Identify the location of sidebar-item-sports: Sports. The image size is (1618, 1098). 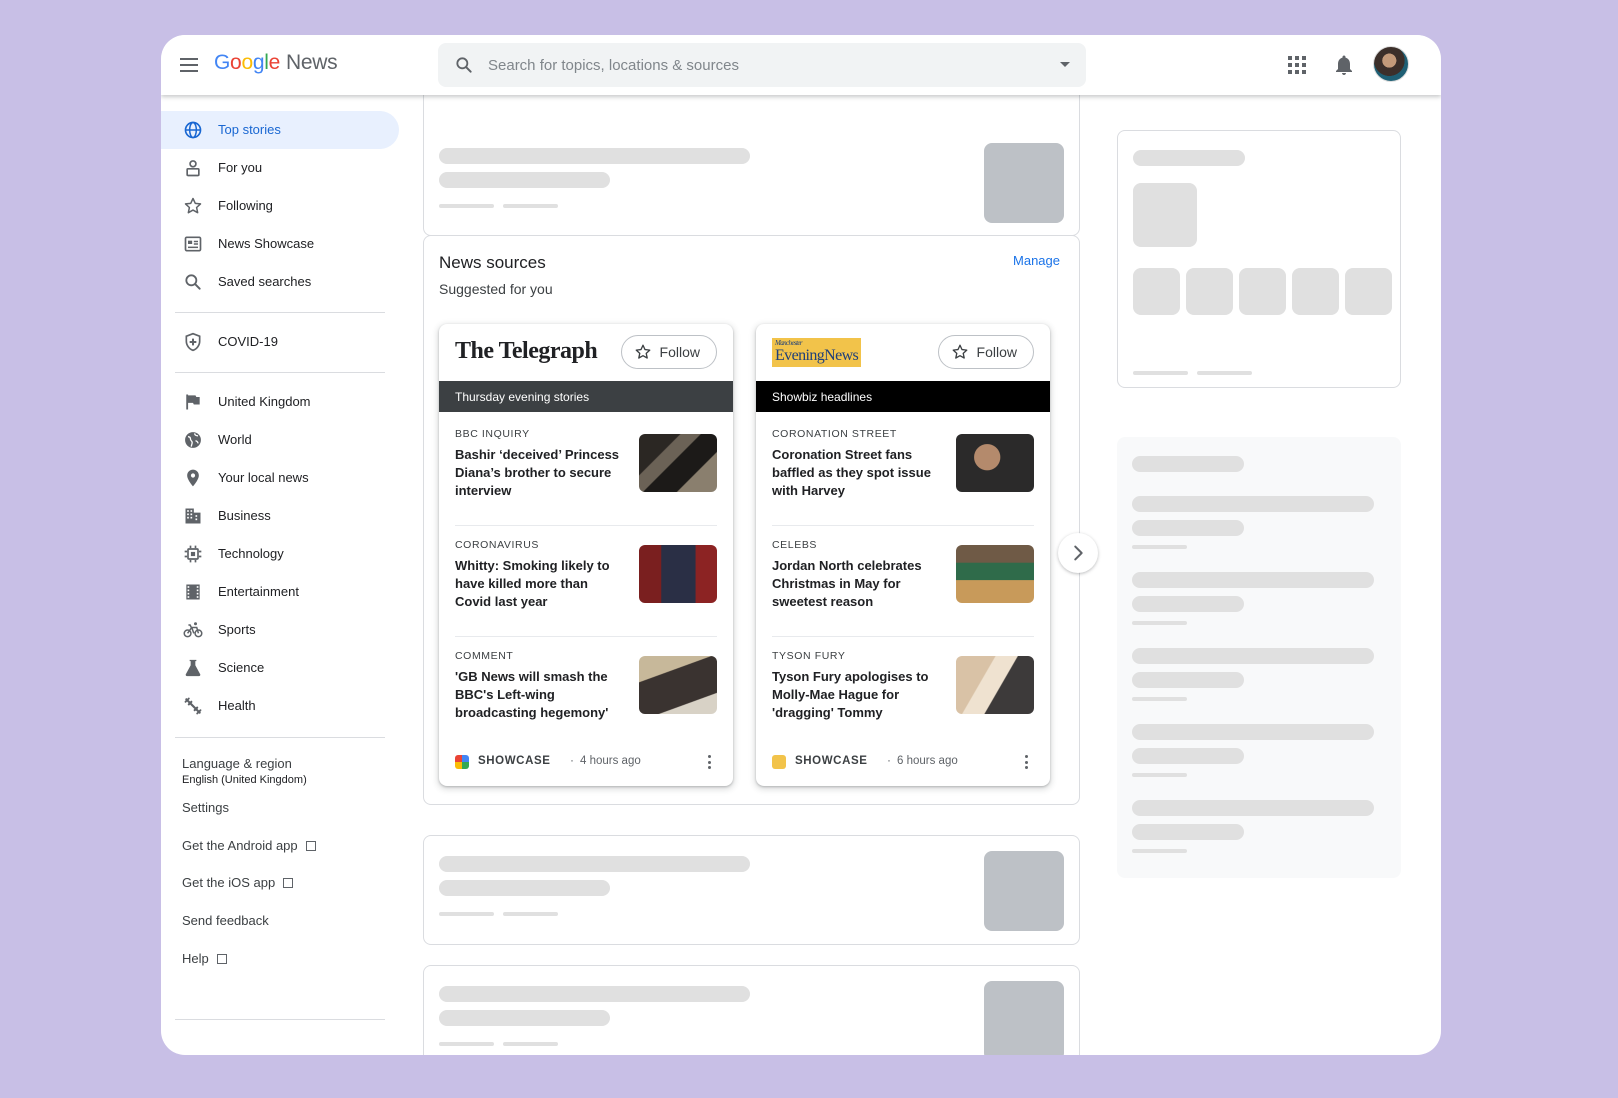
(280, 630).